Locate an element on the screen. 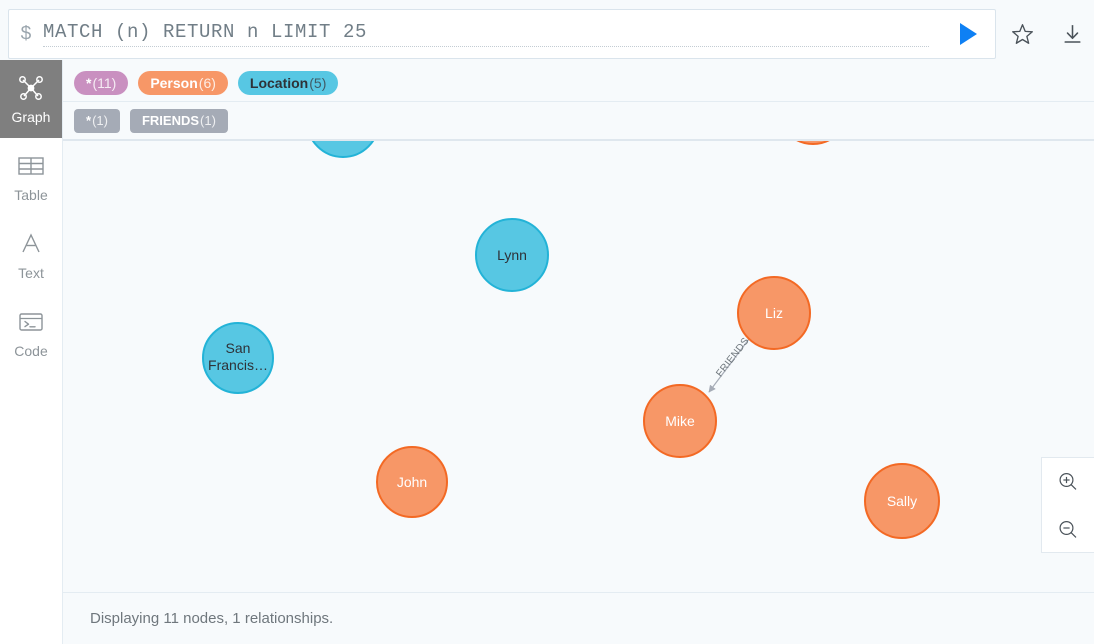  zoom-out-button is located at coordinates (1068, 530).